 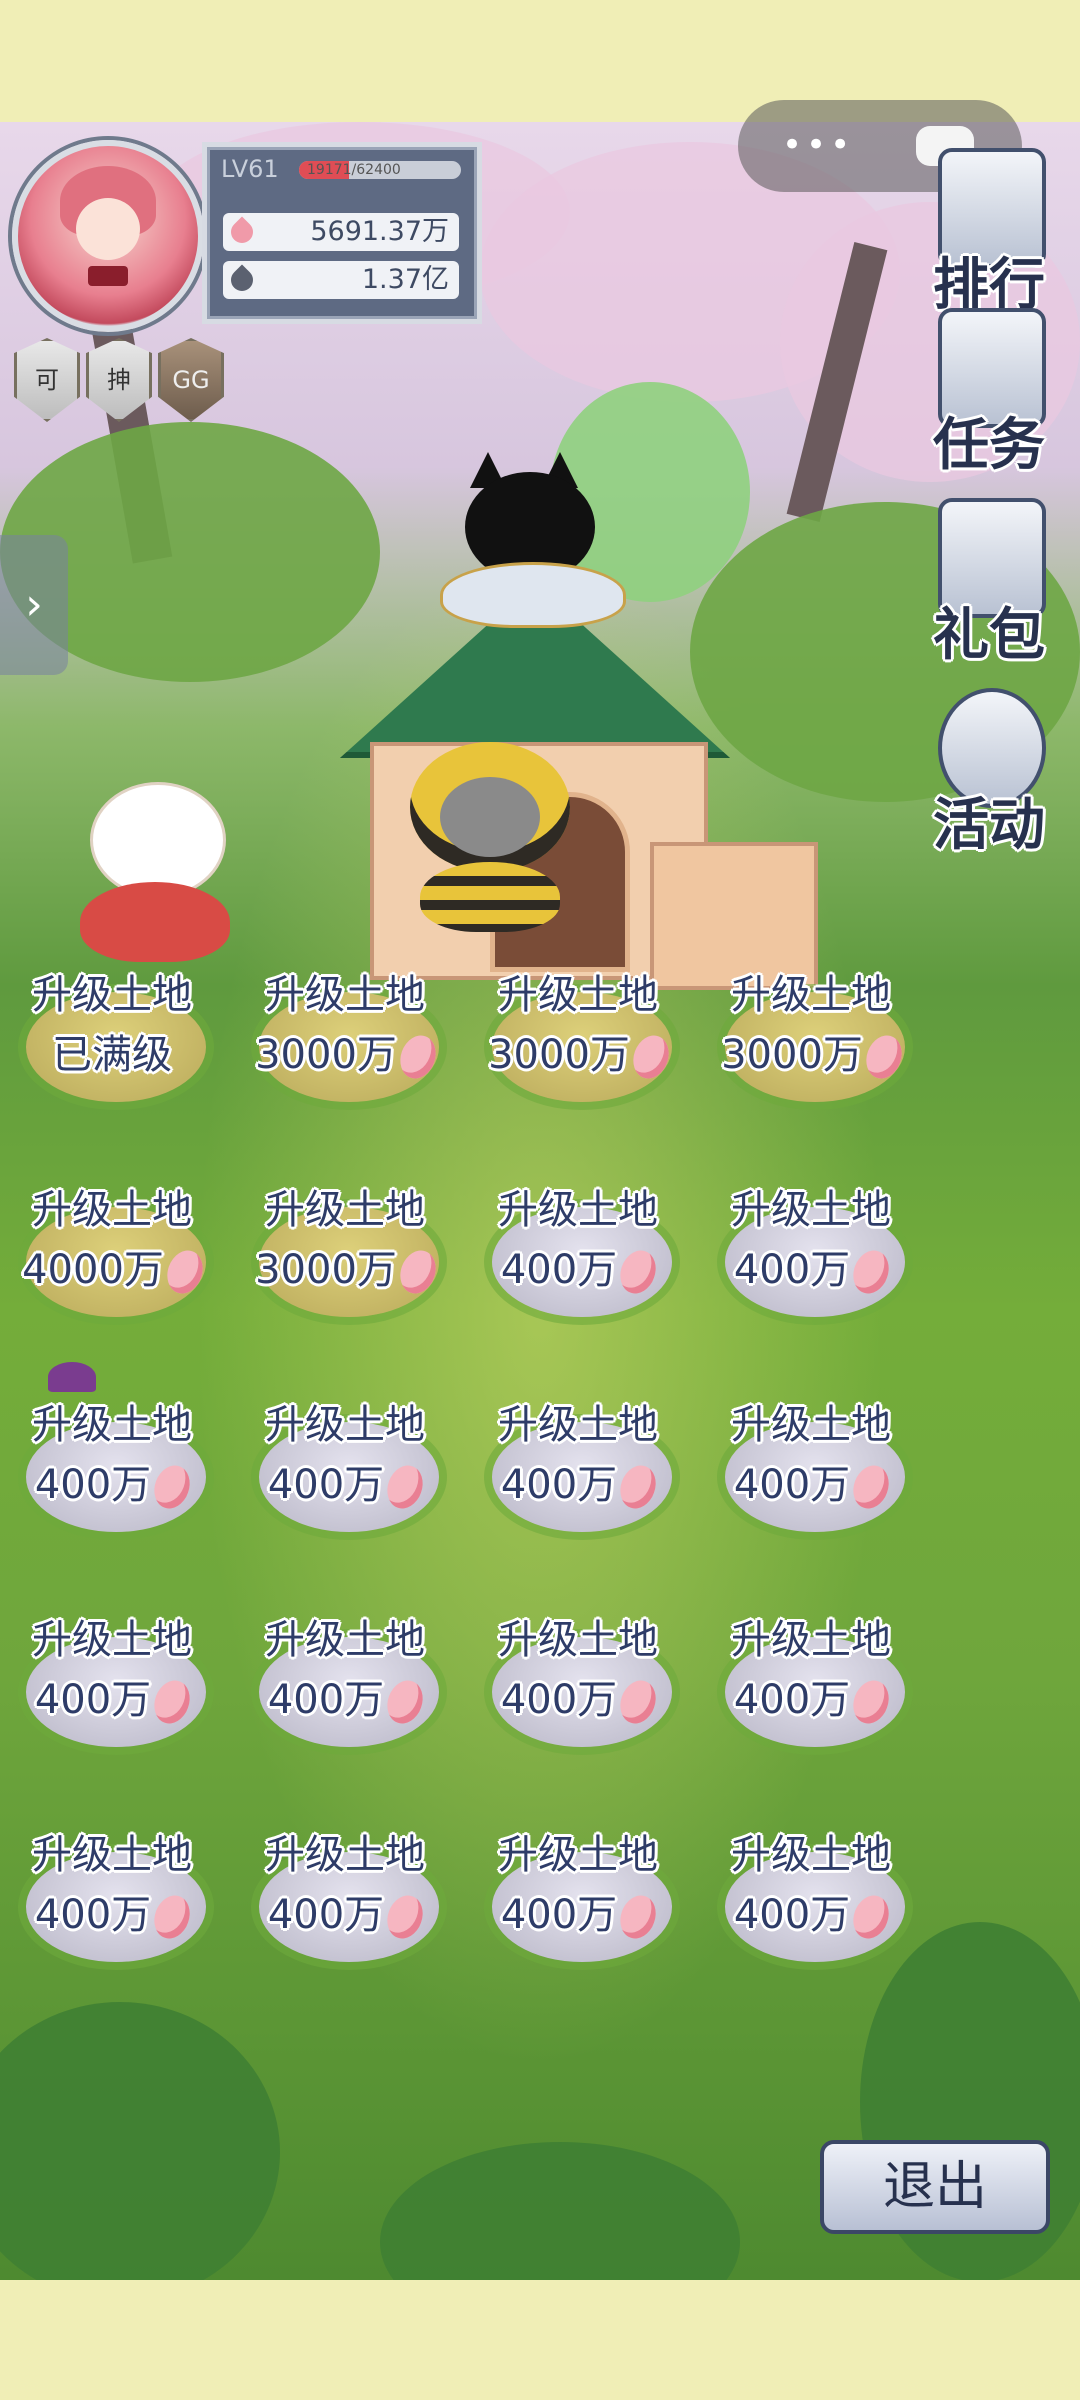 I want to click on land-plot: 升级土地 4000万, so click(x=112, y=1262).